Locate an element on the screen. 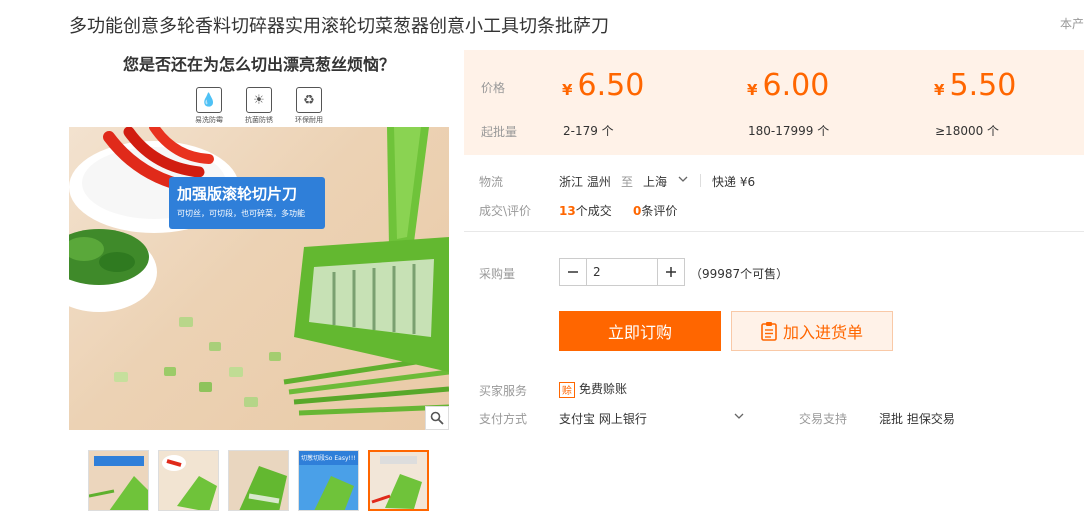 The width and height of the screenshot is (1084, 529). add-to-cart-button: 加入进货单 is located at coordinates (812, 331).